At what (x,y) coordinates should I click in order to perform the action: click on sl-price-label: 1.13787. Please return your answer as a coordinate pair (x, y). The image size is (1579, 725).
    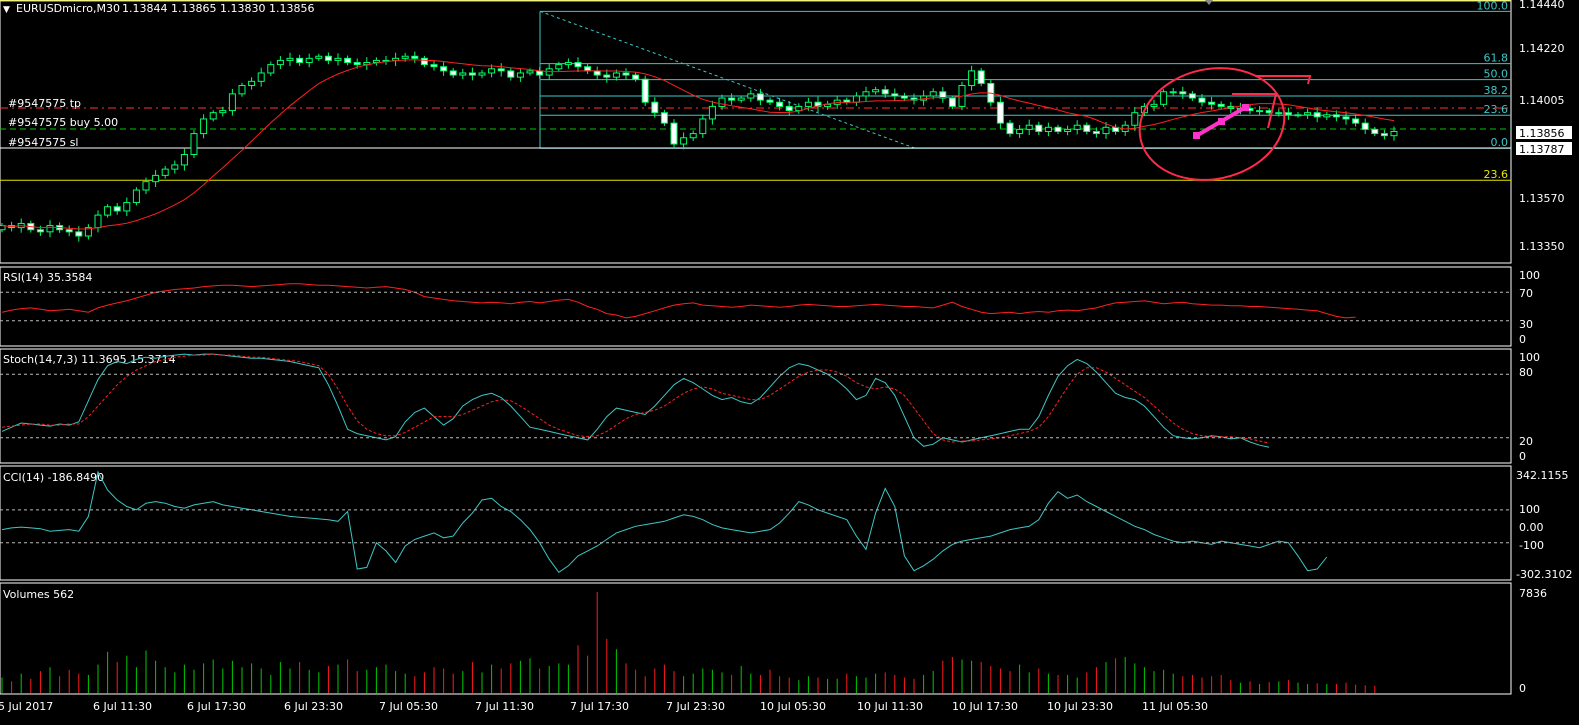
    Looking at the image, I should click on (1542, 149).